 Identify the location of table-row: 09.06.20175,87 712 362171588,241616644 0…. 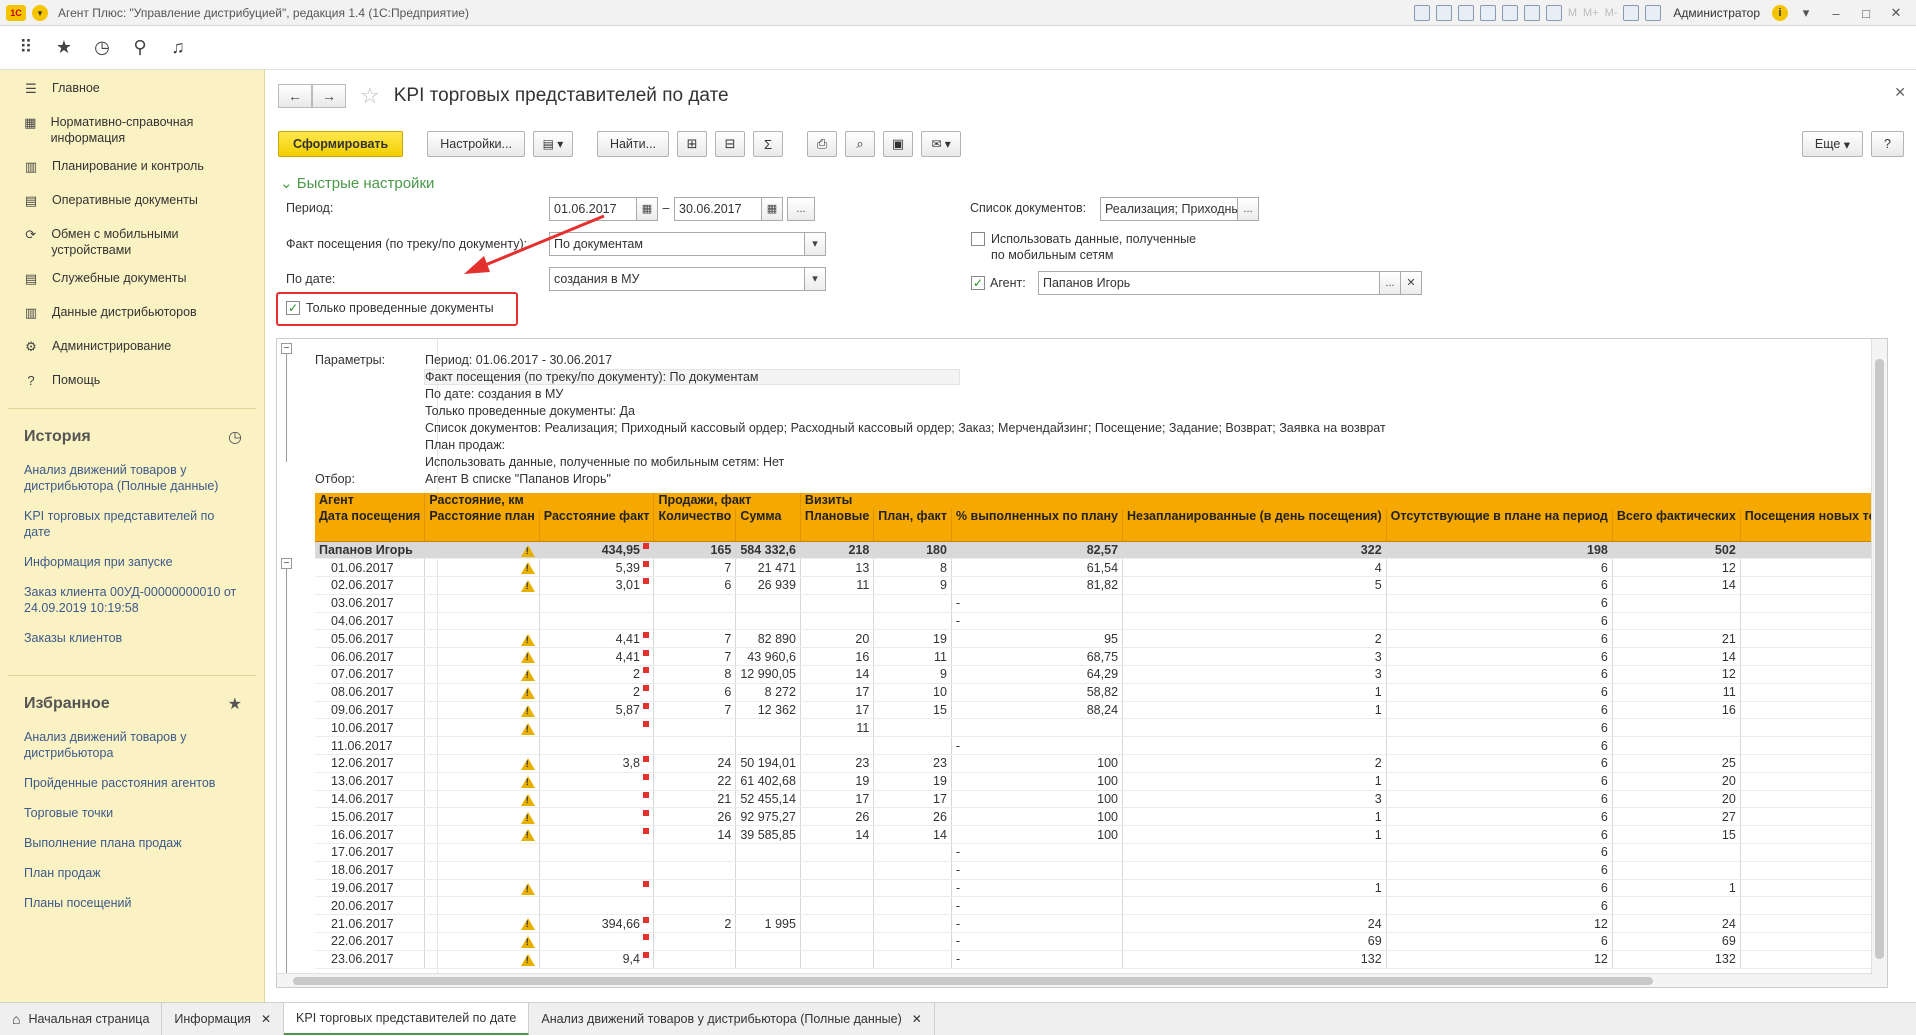
(1101, 710).